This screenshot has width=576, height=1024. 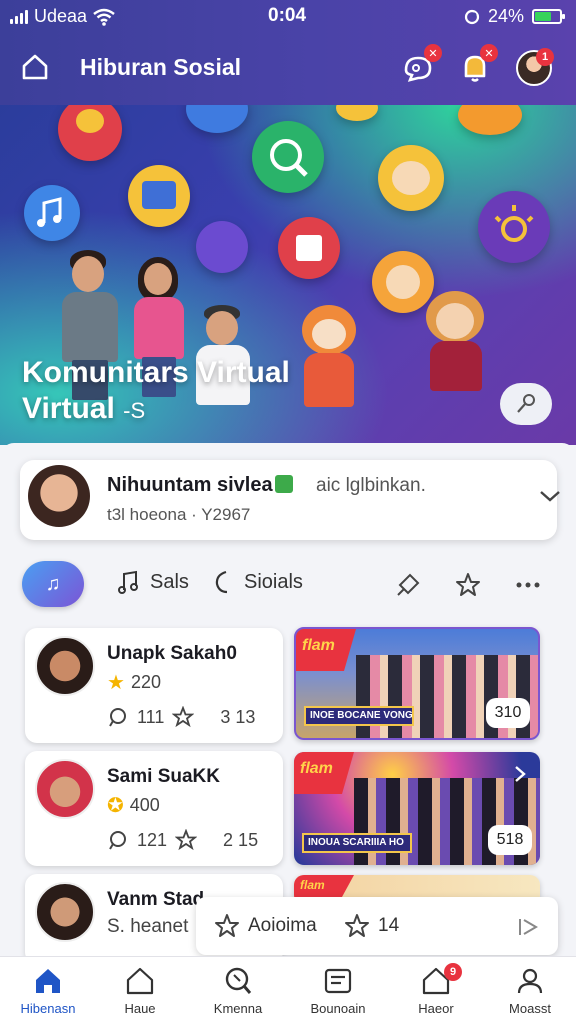 I want to click on top-bar: Udeaa 0:04 24% Hiburan Sosial ✕ ✕ 1, so click(x=288, y=52).